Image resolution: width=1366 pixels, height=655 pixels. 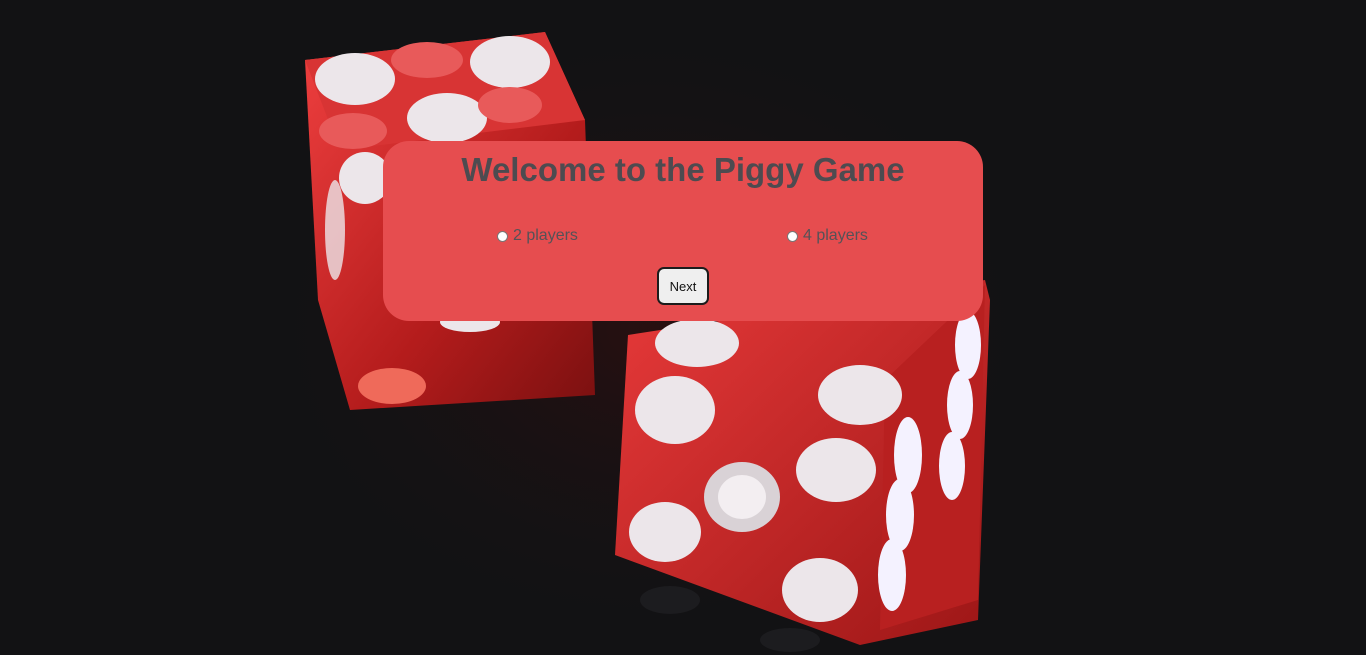 I want to click on option-4-players-label: 4 players, so click(x=835, y=235).